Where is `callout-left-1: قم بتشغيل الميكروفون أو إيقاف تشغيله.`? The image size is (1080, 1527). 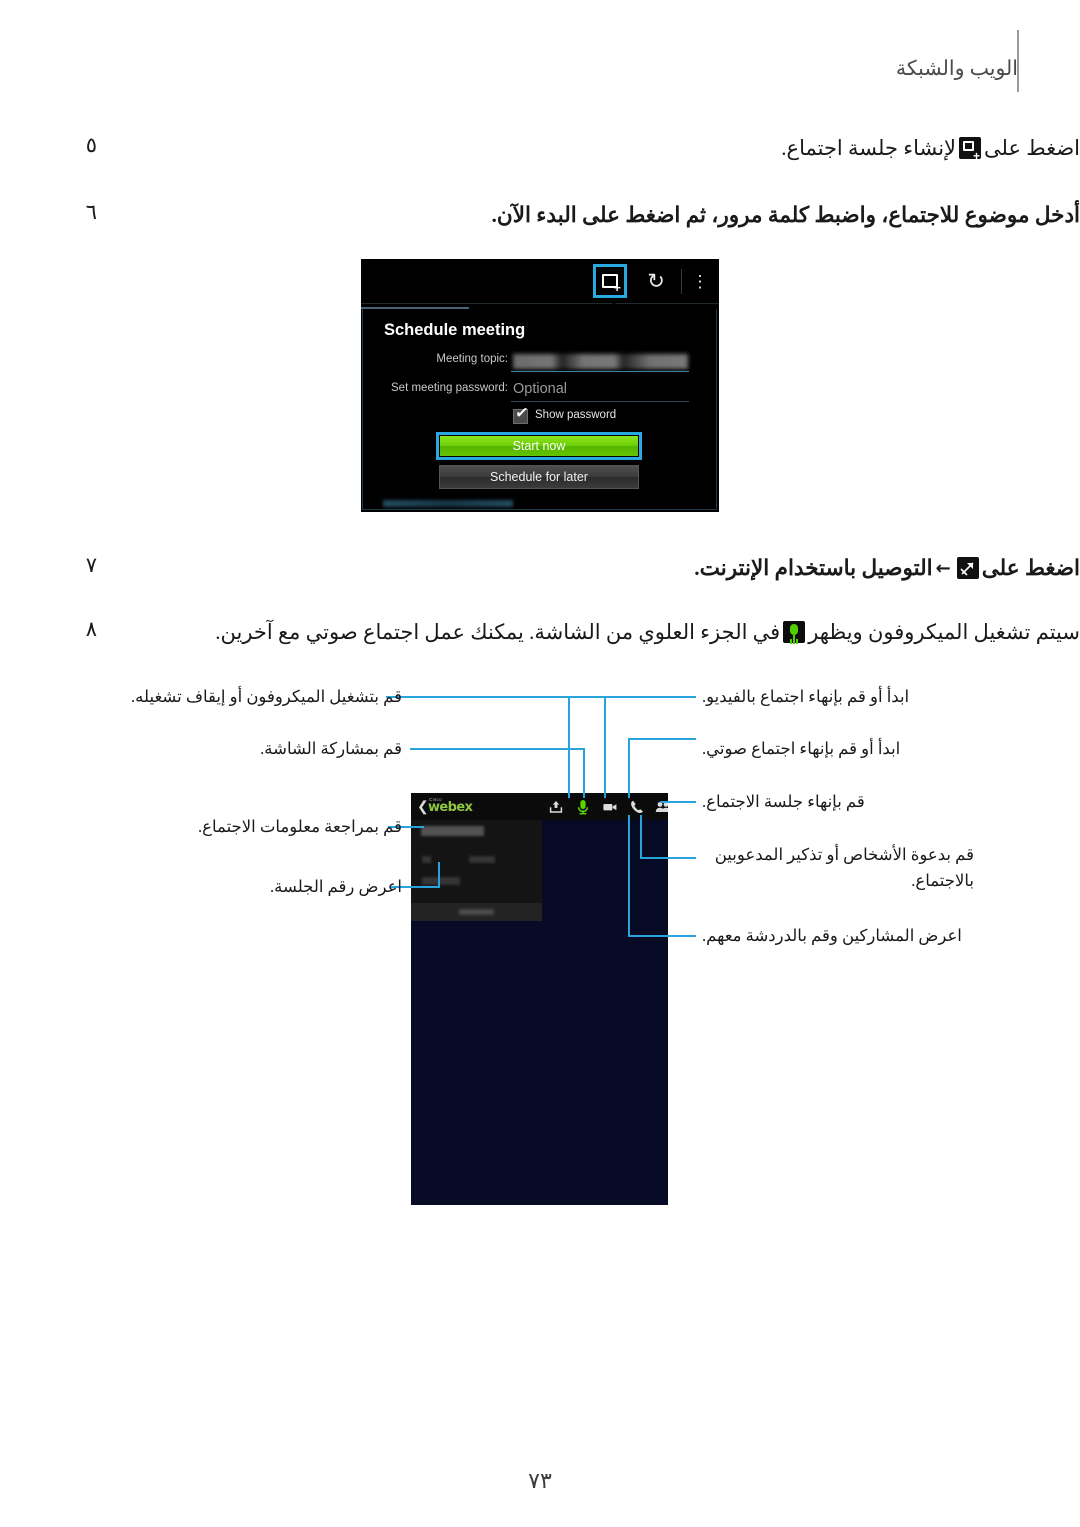 callout-left-1: قم بتشغيل الميكروفون أو إيقاف تشغيله. is located at coordinates (266, 696).